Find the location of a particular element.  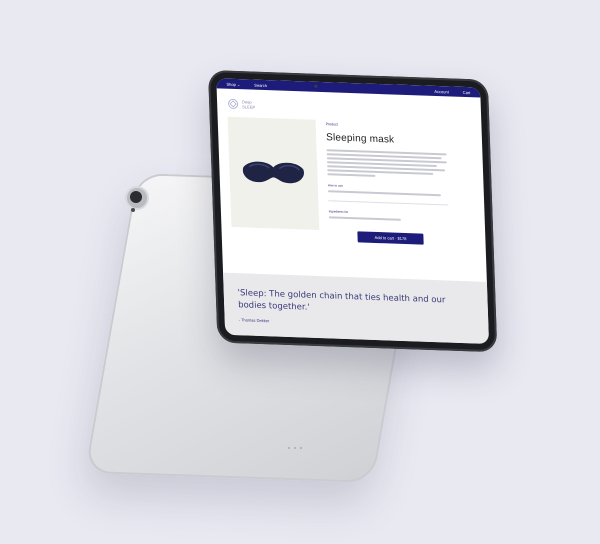

brand-wordmark: Deep SLEEP is located at coordinates (248, 104).